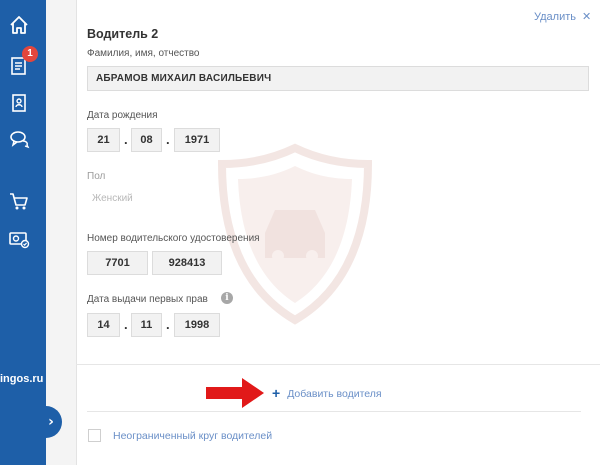 This screenshot has width=600, height=465. Describe the element at coordinates (187, 263) in the screenshot. I see `license-number-field: 928413` at that location.